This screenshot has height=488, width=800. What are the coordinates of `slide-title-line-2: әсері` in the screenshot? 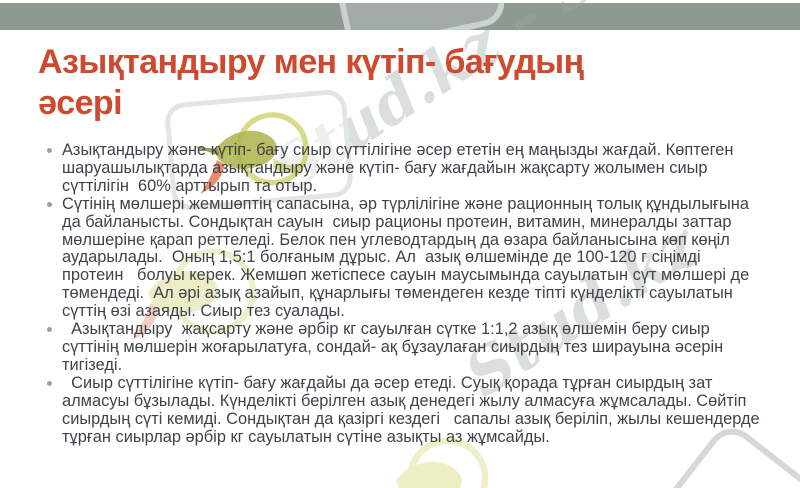 It's located at (80, 103).